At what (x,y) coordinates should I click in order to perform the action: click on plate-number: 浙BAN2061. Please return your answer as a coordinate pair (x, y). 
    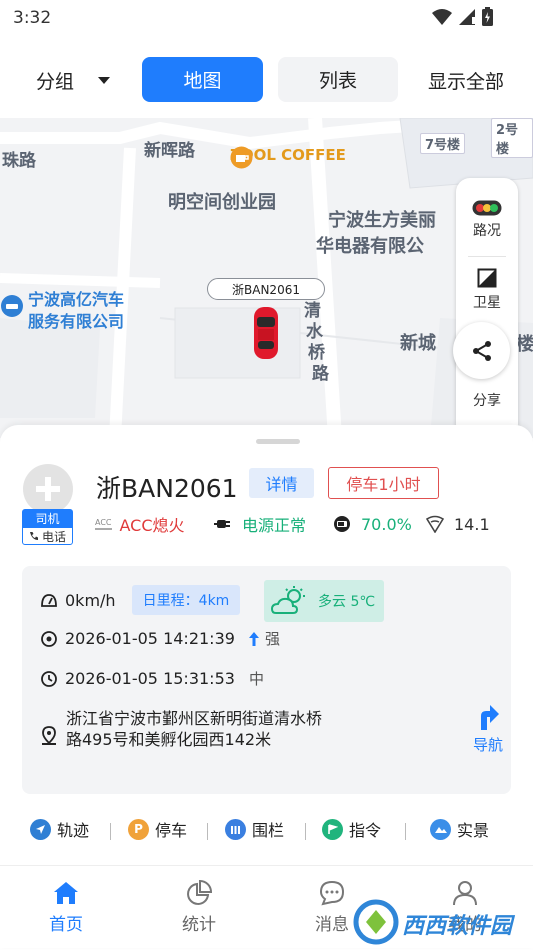
    Looking at the image, I should click on (167, 488).